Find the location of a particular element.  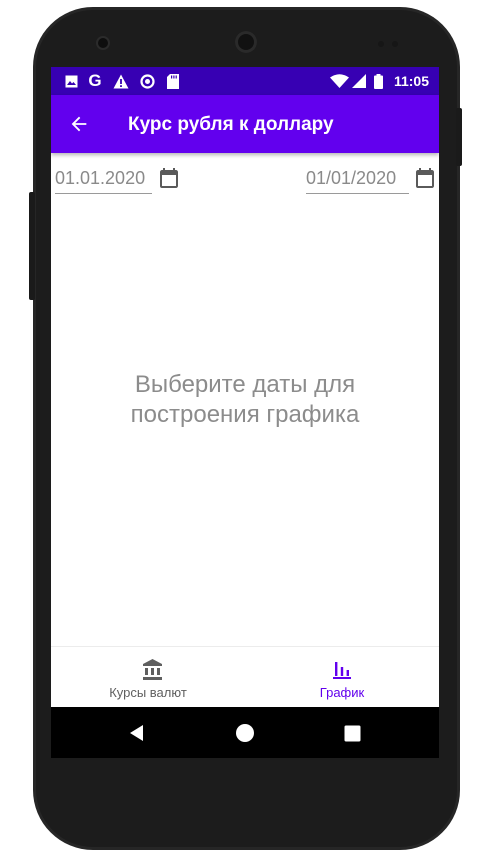

app-bar: Курс рубля к доллару is located at coordinates (245, 124).